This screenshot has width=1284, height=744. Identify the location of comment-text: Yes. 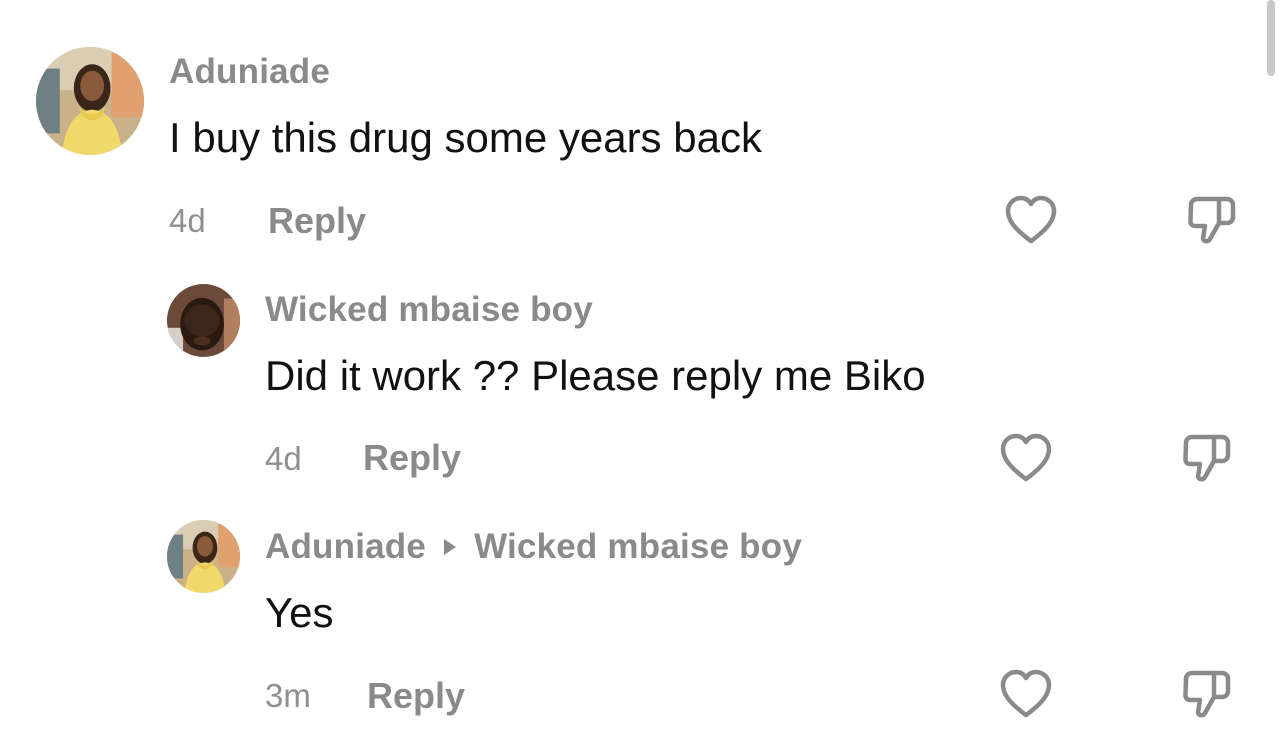
(299, 612).